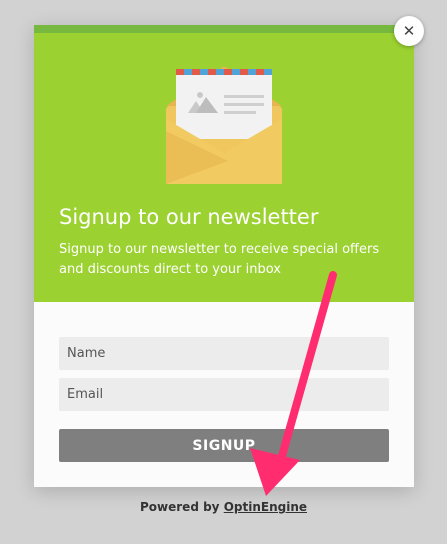  Describe the element at coordinates (189, 217) in the screenshot. I see `popup-headline: Signup to our newsletter` at that location.